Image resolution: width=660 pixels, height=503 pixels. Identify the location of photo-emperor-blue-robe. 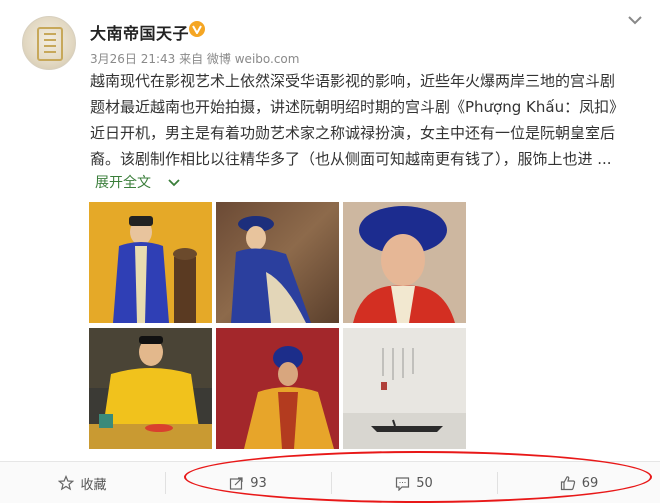
(150, 262).